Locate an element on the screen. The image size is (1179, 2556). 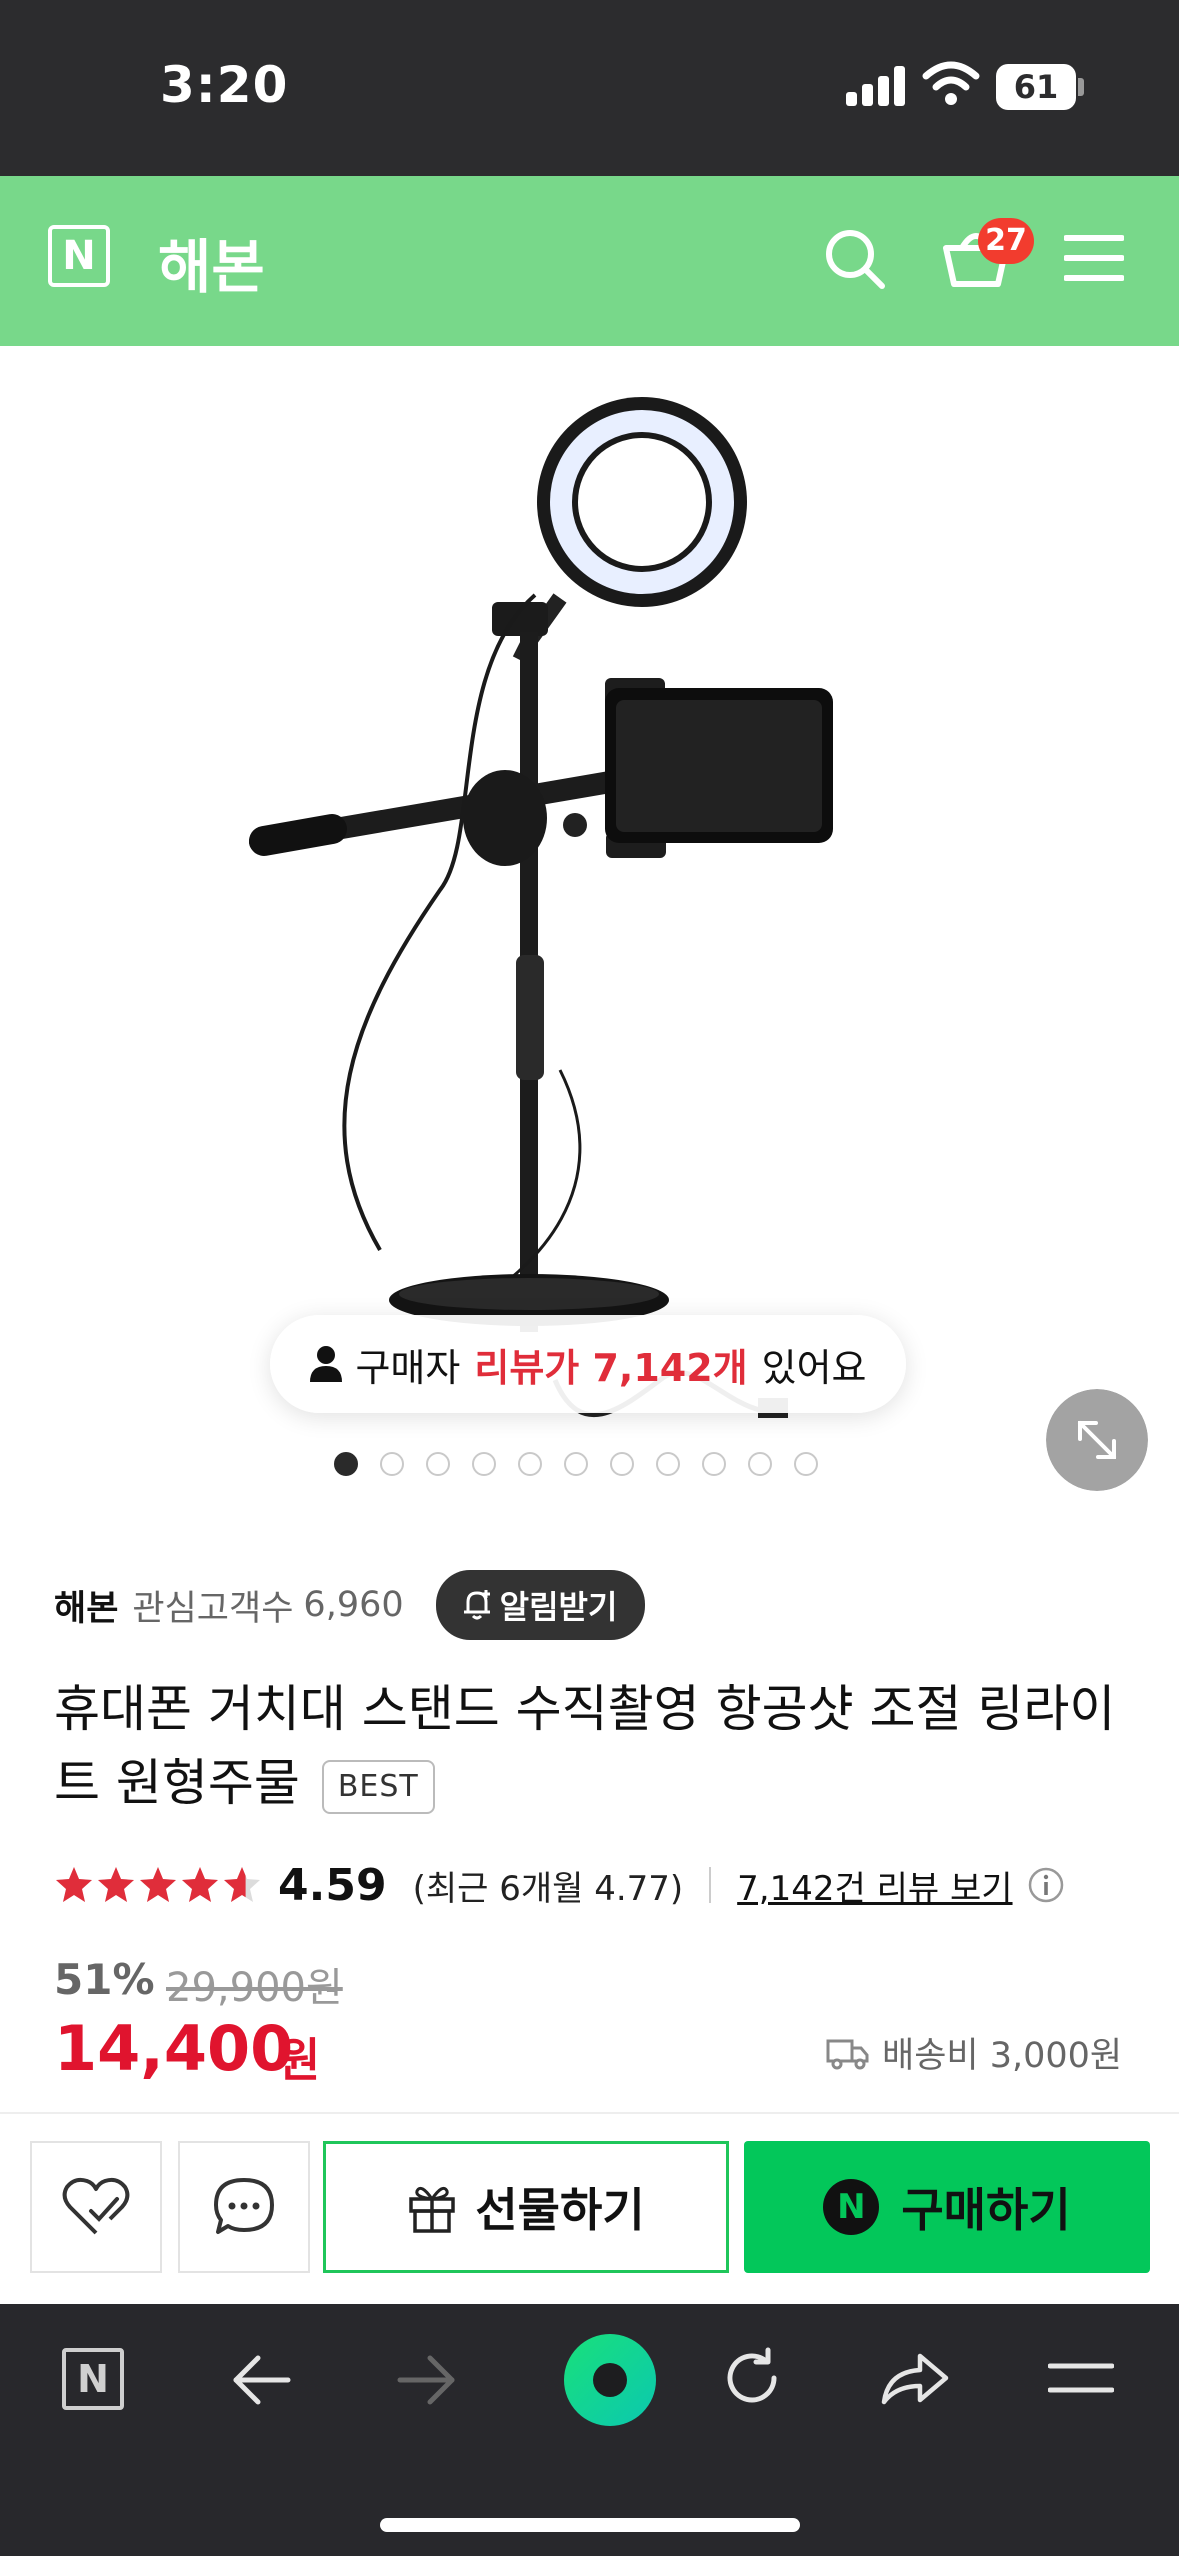
share-icon is located at coordinates (915, 2378).